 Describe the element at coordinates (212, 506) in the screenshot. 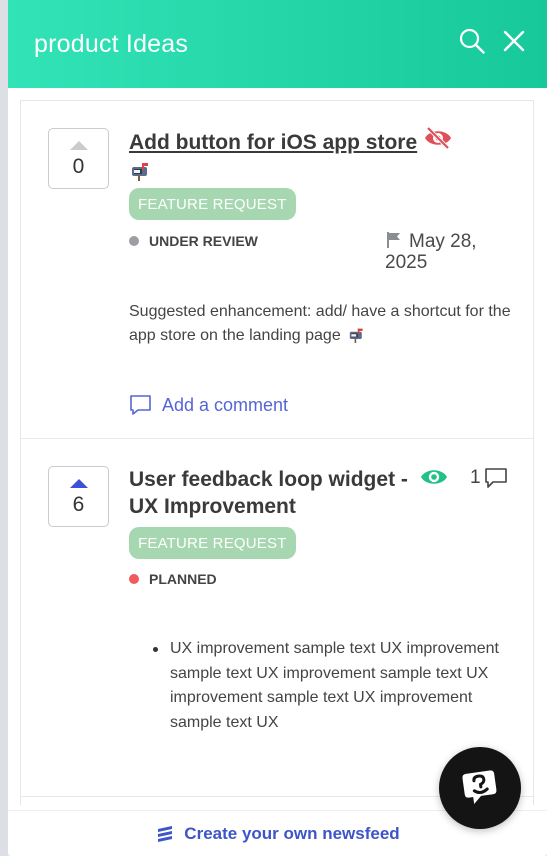

I see `post-title-line2: UX Improvement` at that location.